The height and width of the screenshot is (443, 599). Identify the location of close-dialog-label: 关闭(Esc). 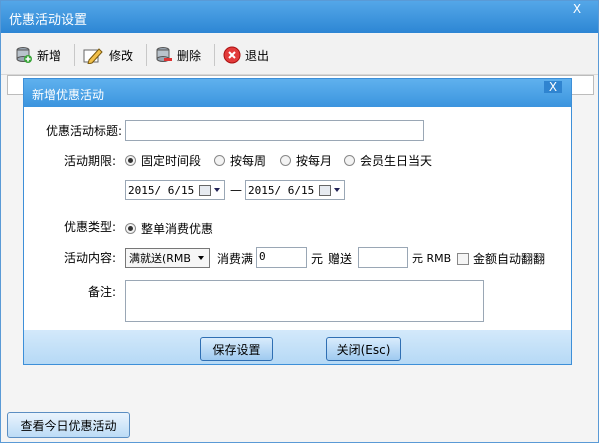
(363, 349).